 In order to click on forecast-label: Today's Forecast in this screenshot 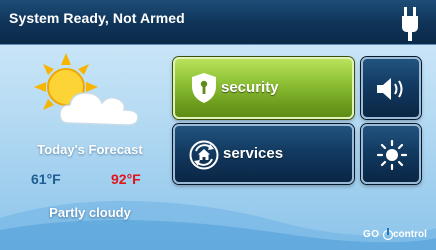, I will do `click(90, 149)`.